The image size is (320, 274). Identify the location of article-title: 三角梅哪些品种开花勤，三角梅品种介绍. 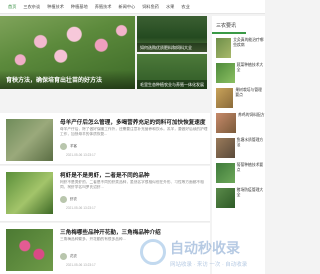
(110, 232).